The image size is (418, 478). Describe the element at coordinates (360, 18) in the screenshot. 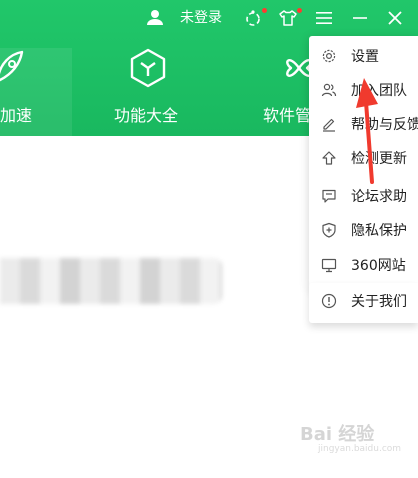

I see `minimize-icon` at that location.